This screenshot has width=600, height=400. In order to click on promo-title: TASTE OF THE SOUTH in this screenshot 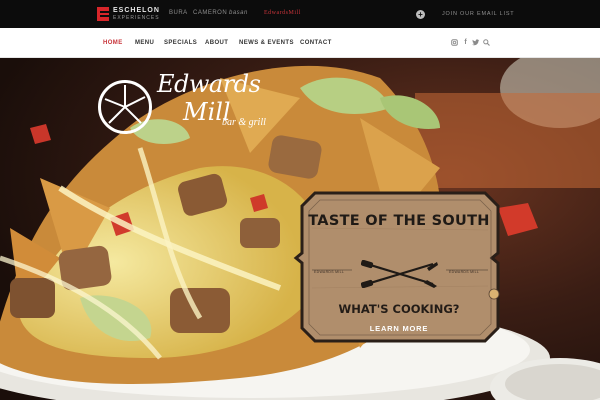, I will do `click(399, 221)`.